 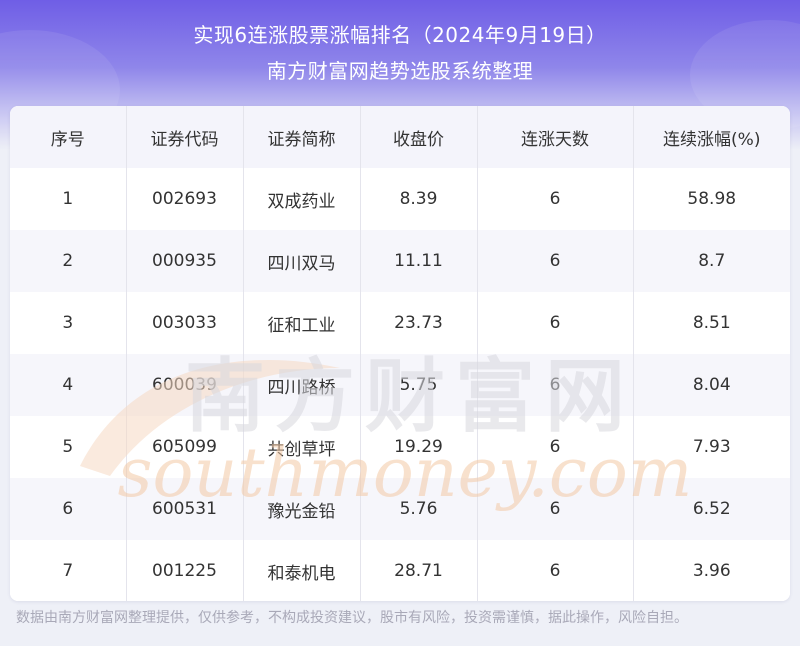 I want to click on table-cell: 3, so click(x=68, y=323).